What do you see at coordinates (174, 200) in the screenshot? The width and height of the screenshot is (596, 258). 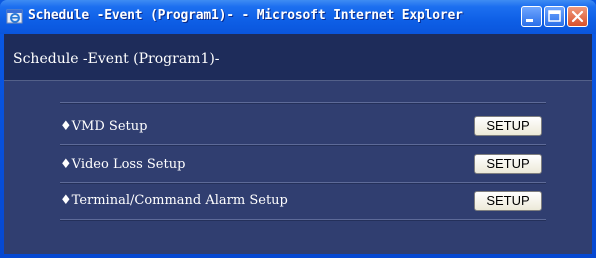 I see `terminal-command-alarm-setup-label: ♦Terminal/Command Alarm Setup` at bounding box center [174, 200].